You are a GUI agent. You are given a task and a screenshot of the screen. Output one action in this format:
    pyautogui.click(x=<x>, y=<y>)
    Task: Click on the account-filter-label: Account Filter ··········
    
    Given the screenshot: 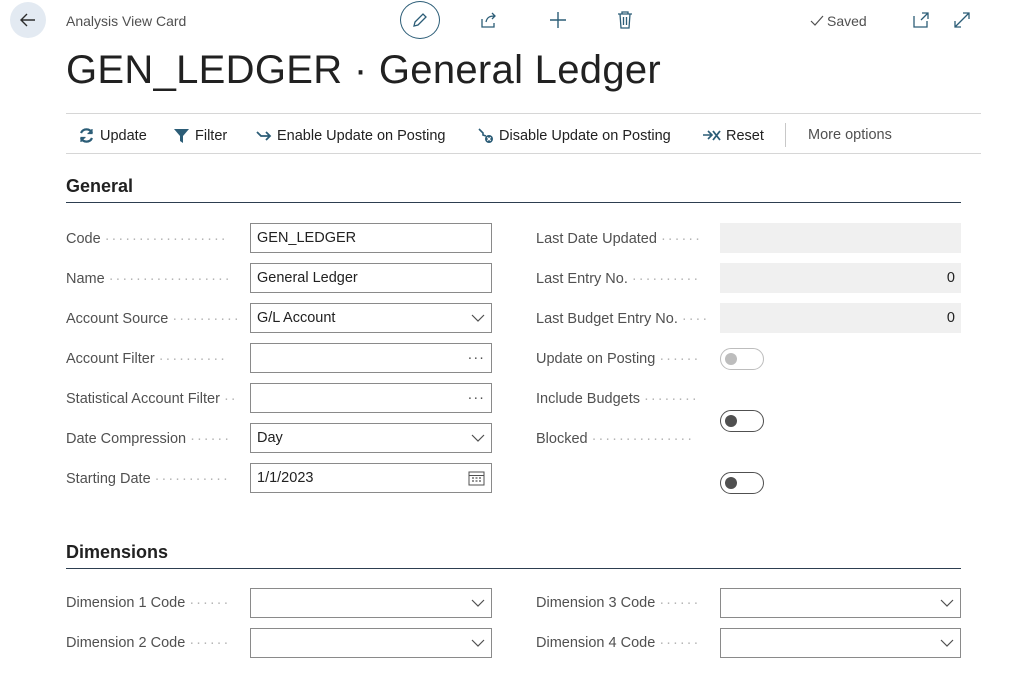 What is the action you would take?
    pyautogui.click(x=146, y=359)
    